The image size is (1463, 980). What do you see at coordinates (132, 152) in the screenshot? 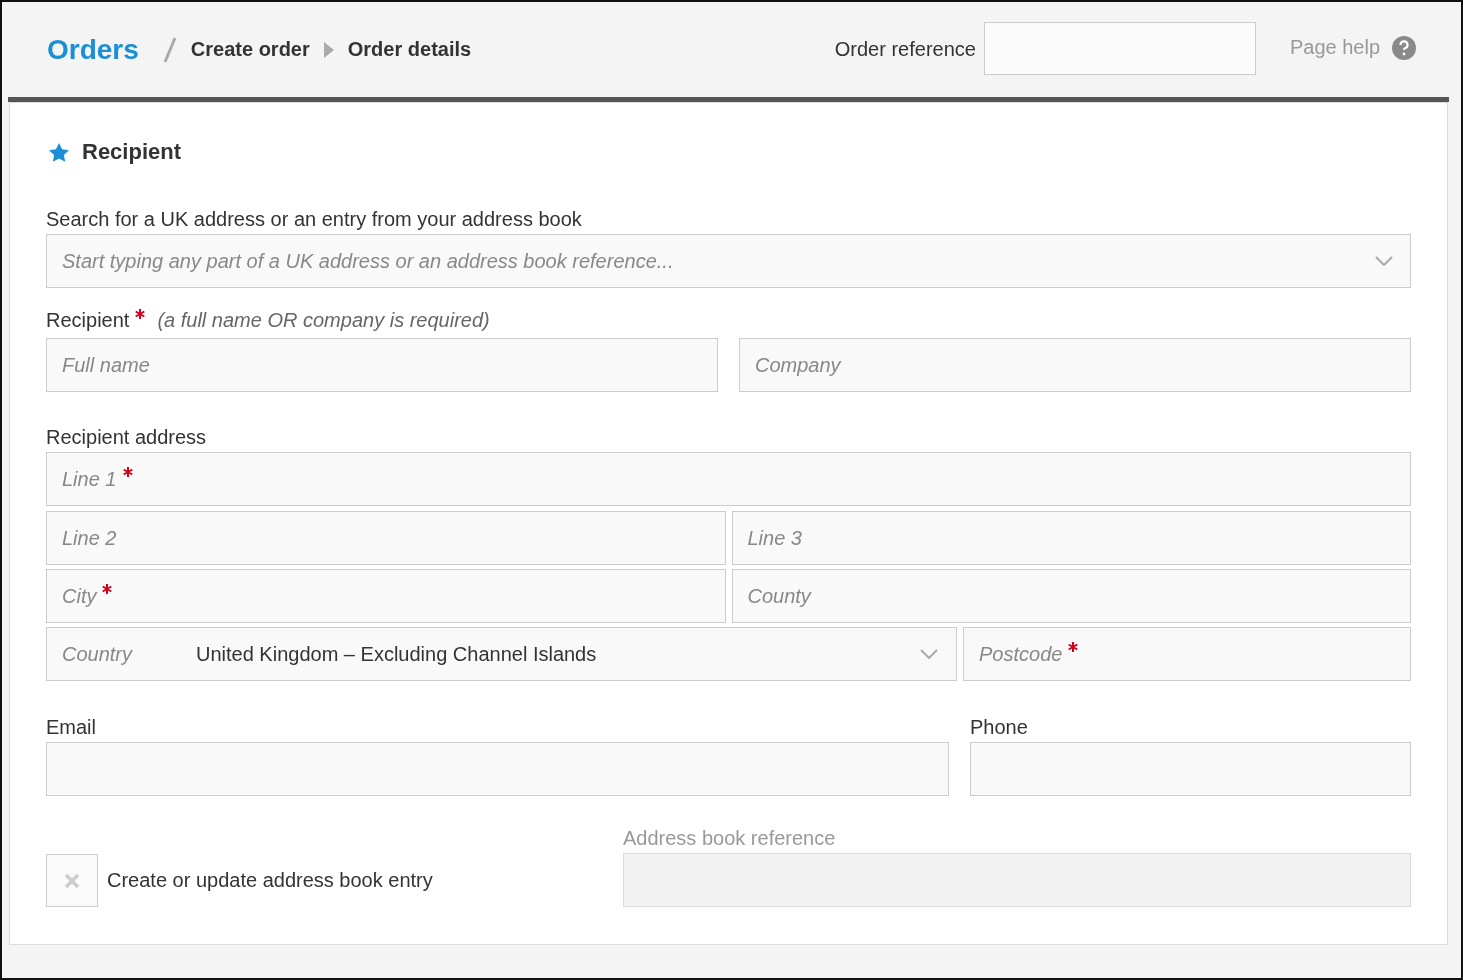
I see `section-title: Recipient` at bounding box center [132, 152].